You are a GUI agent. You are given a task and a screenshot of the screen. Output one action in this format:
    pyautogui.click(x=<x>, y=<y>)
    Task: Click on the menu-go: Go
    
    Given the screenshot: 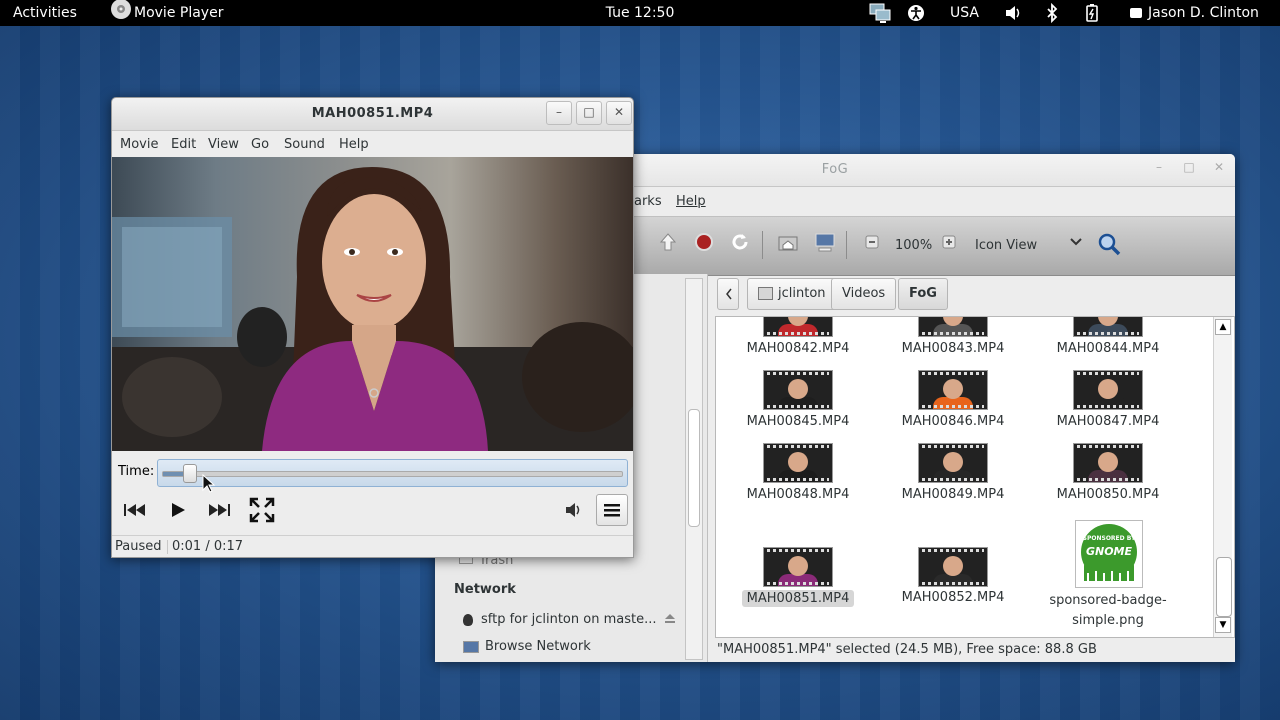 What is the action you would take?
    pyautogui.click(x=260, y=145)
    